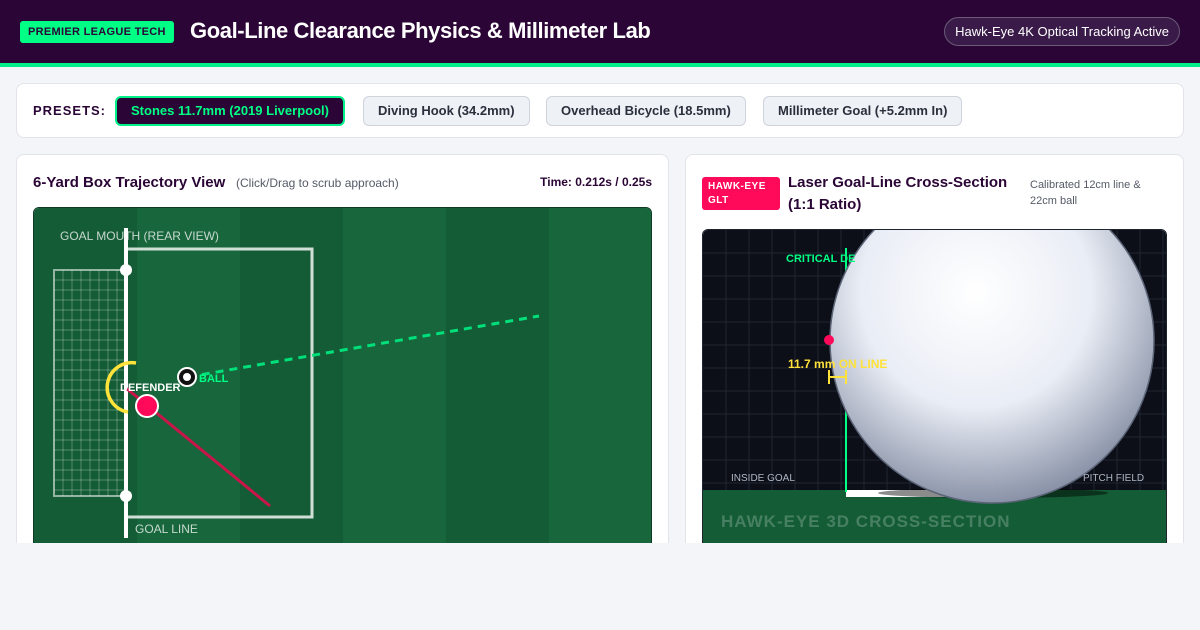 Image resolution: width=1200 pixels, height=630 pixels. I want to click on preset-stones-button: Stones 11.7mm (2019 Liverpool), so click(230, 111).